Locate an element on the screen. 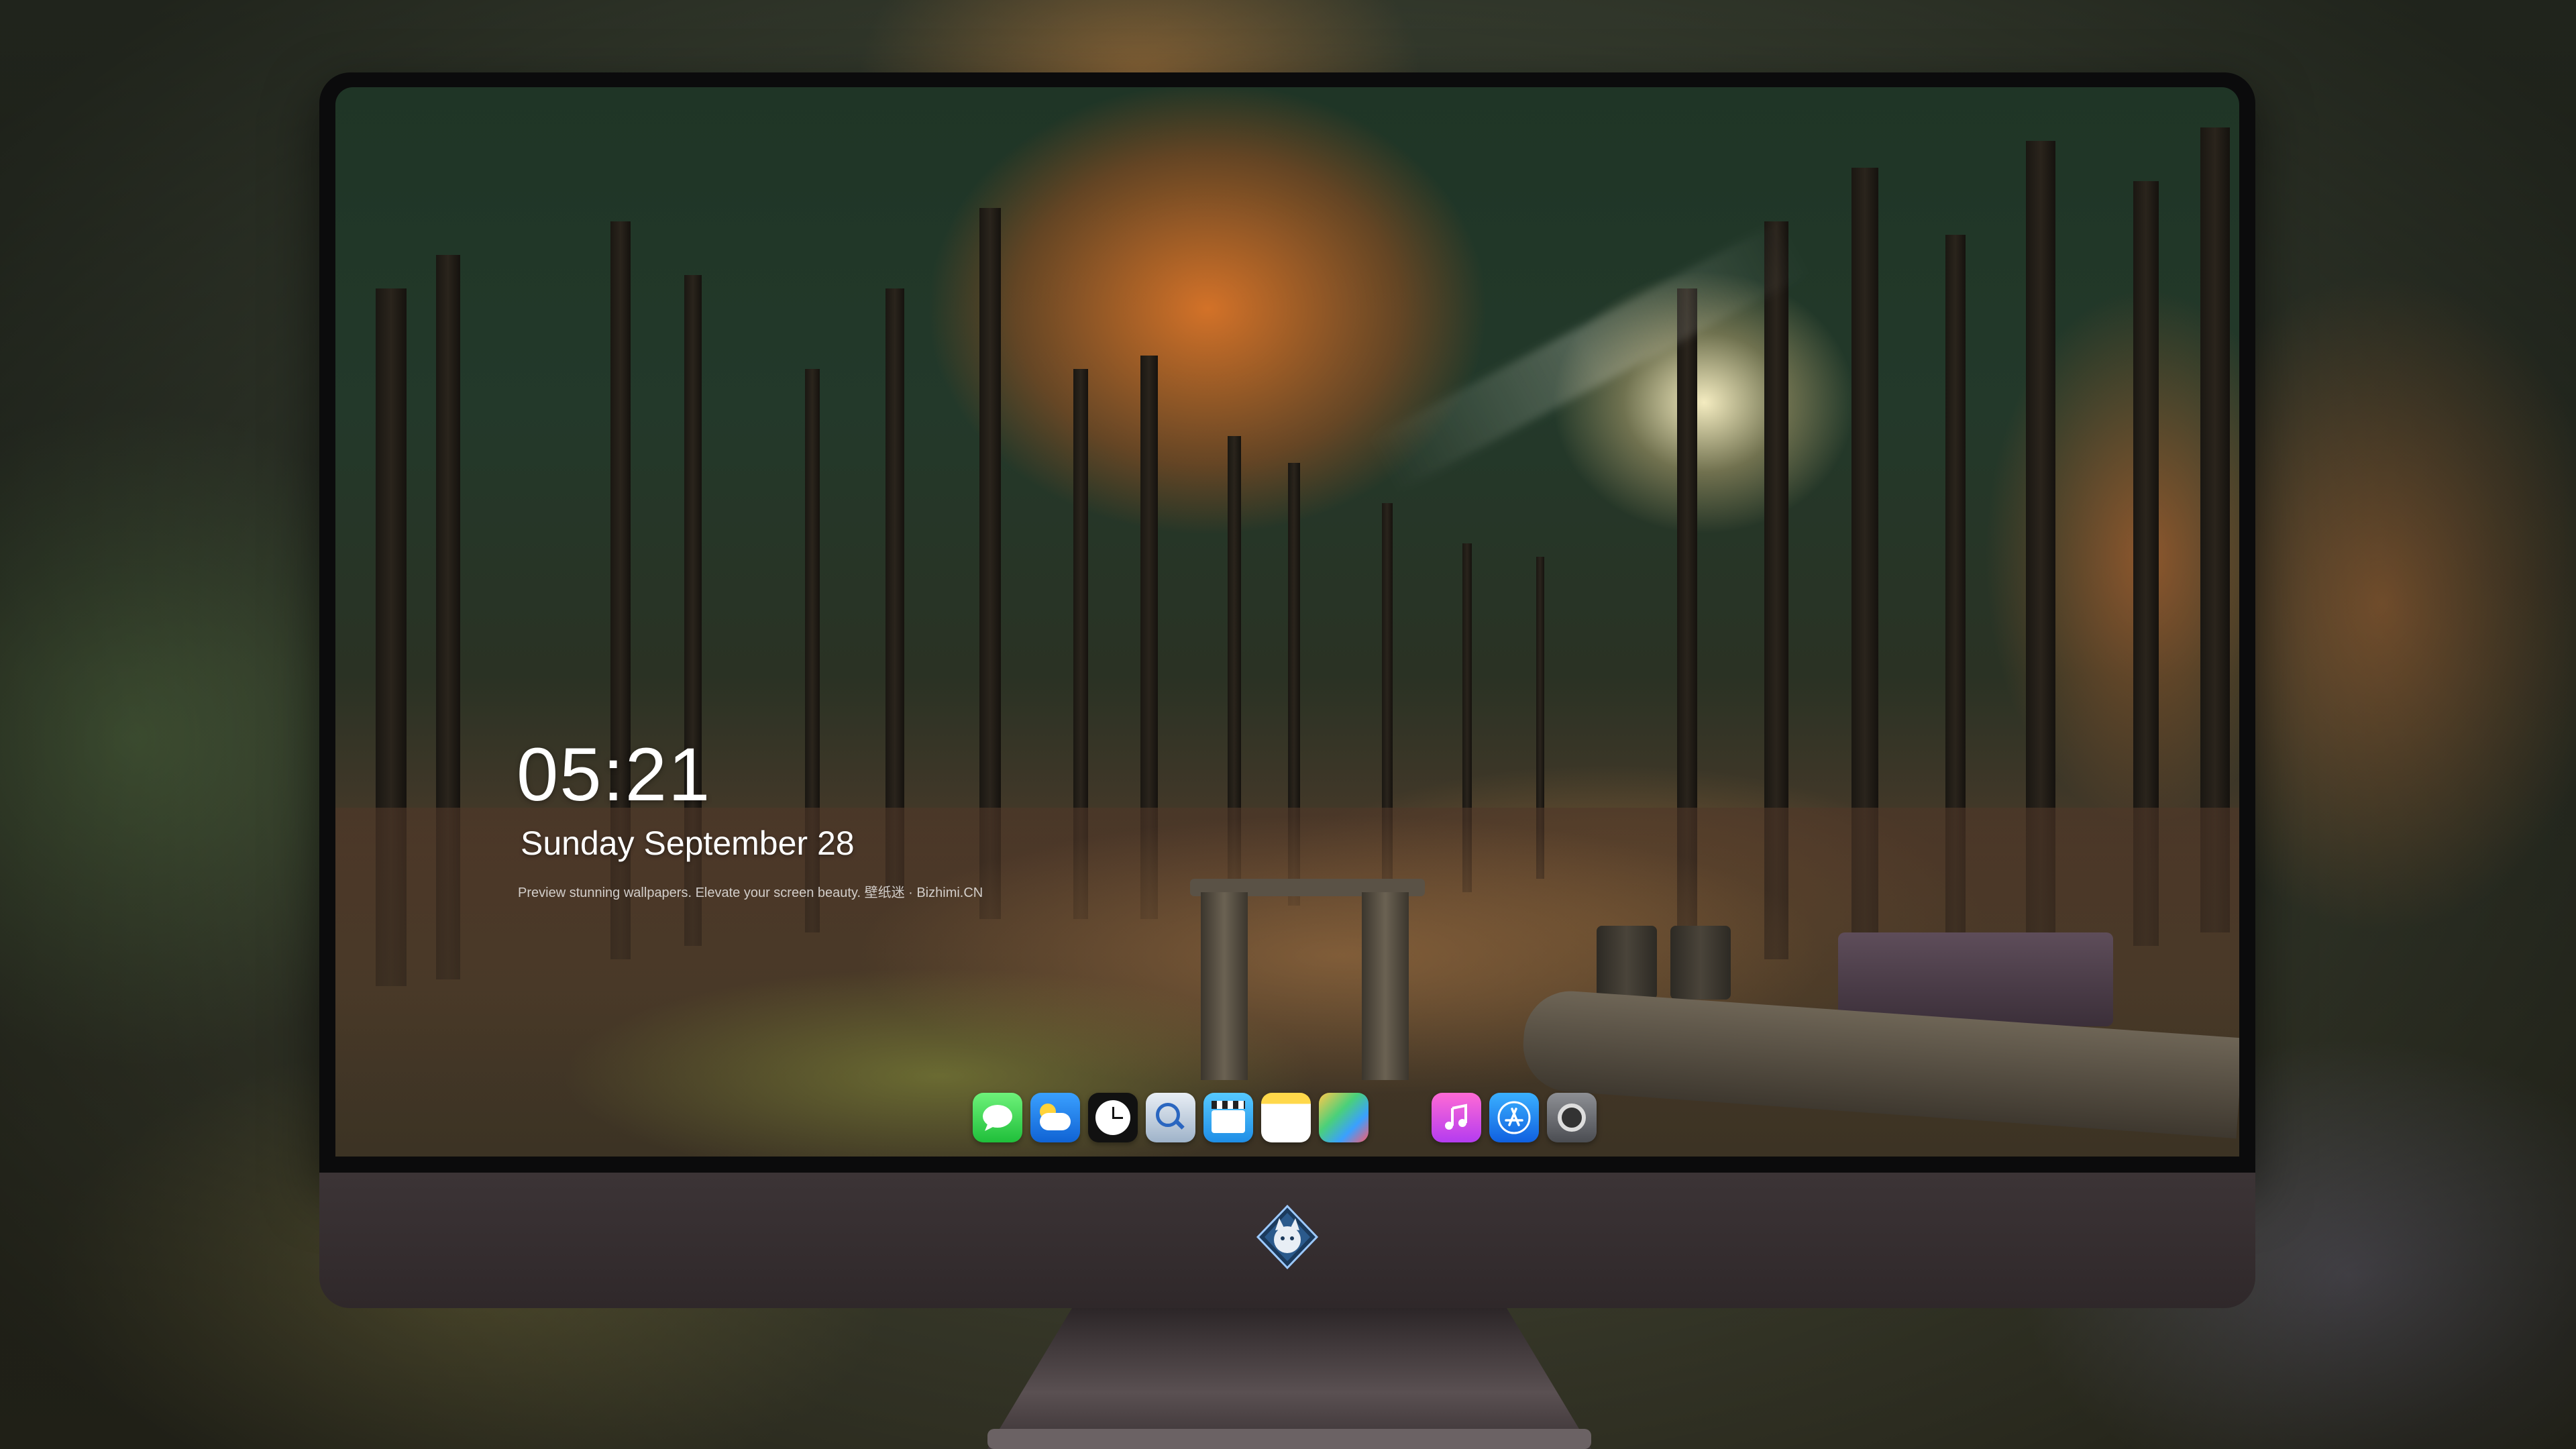  app-store-icon is located at coordinates (1514, 1117).